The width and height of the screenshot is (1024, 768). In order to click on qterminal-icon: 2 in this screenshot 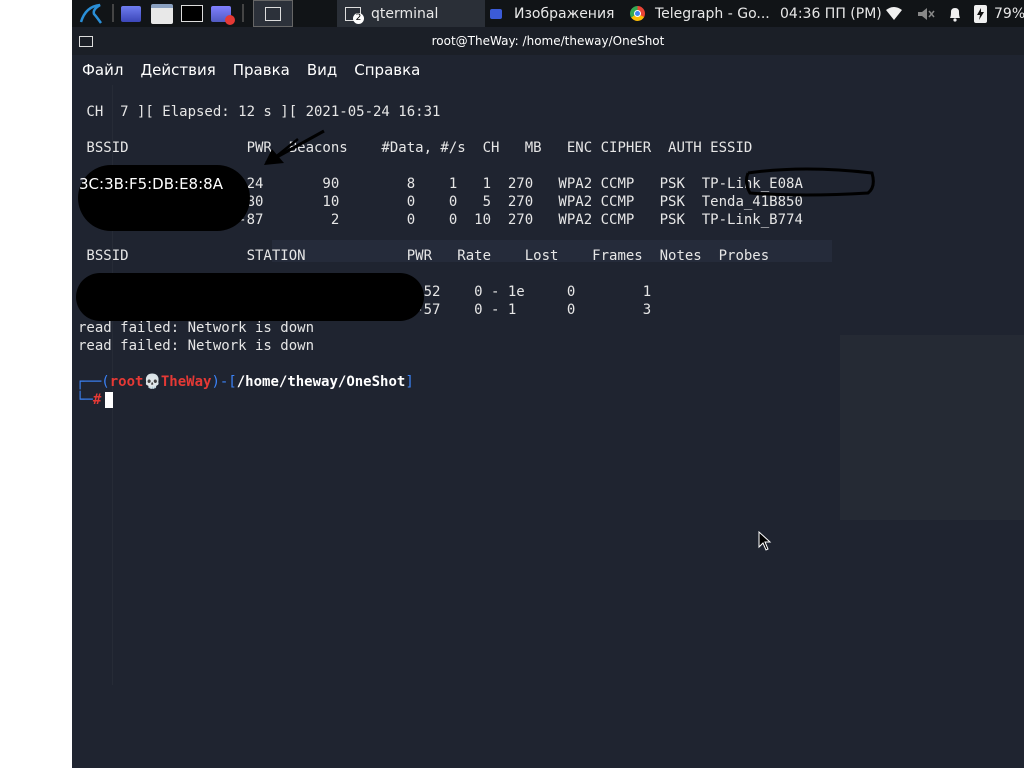, I will do `click(354, 15)`.